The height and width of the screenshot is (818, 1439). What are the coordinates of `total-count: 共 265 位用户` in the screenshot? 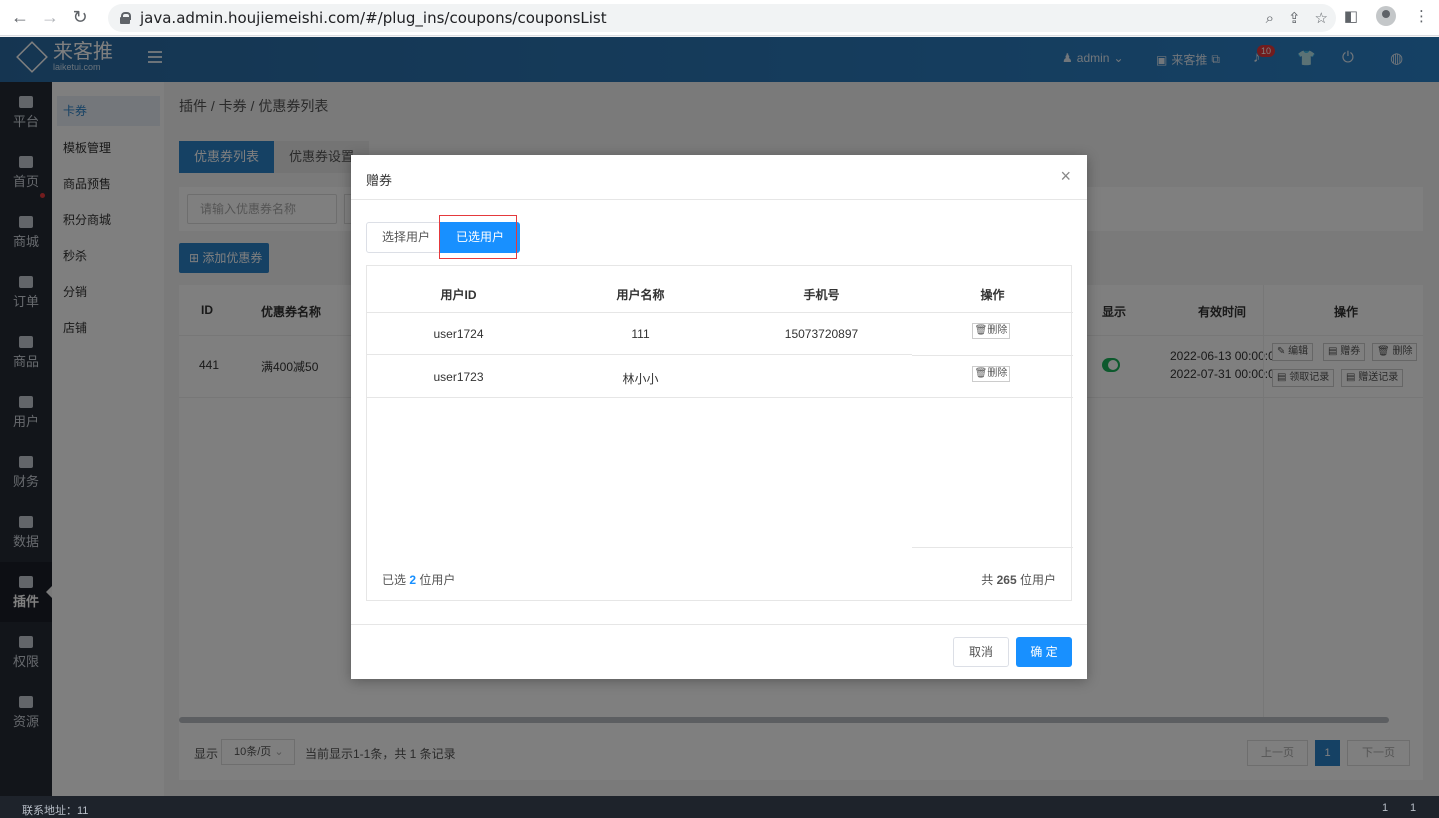 It's located at (1018, 579).